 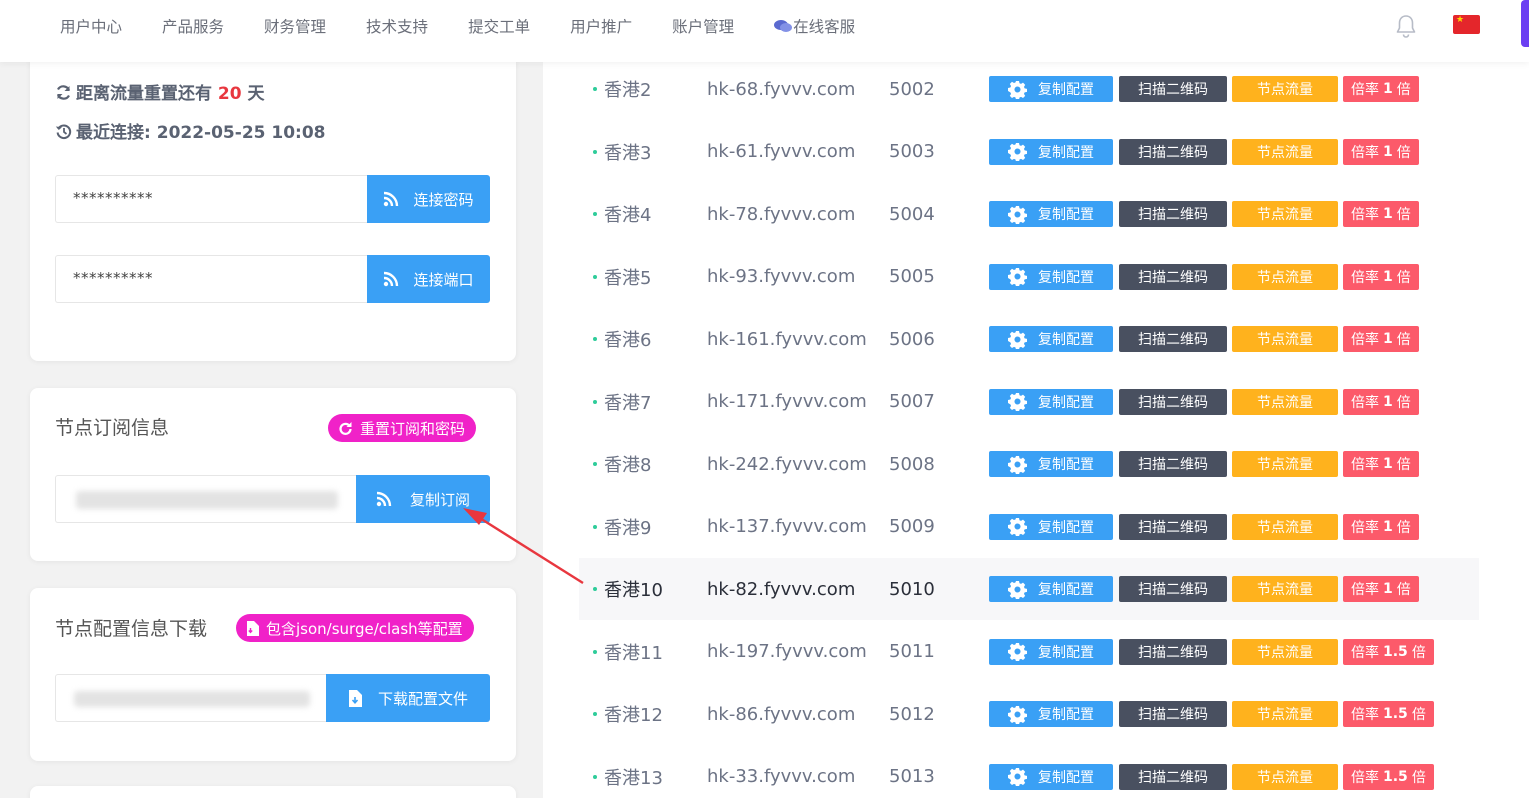 I want to click on nav-online-support: 在线客服, so click(x=814, y=26).